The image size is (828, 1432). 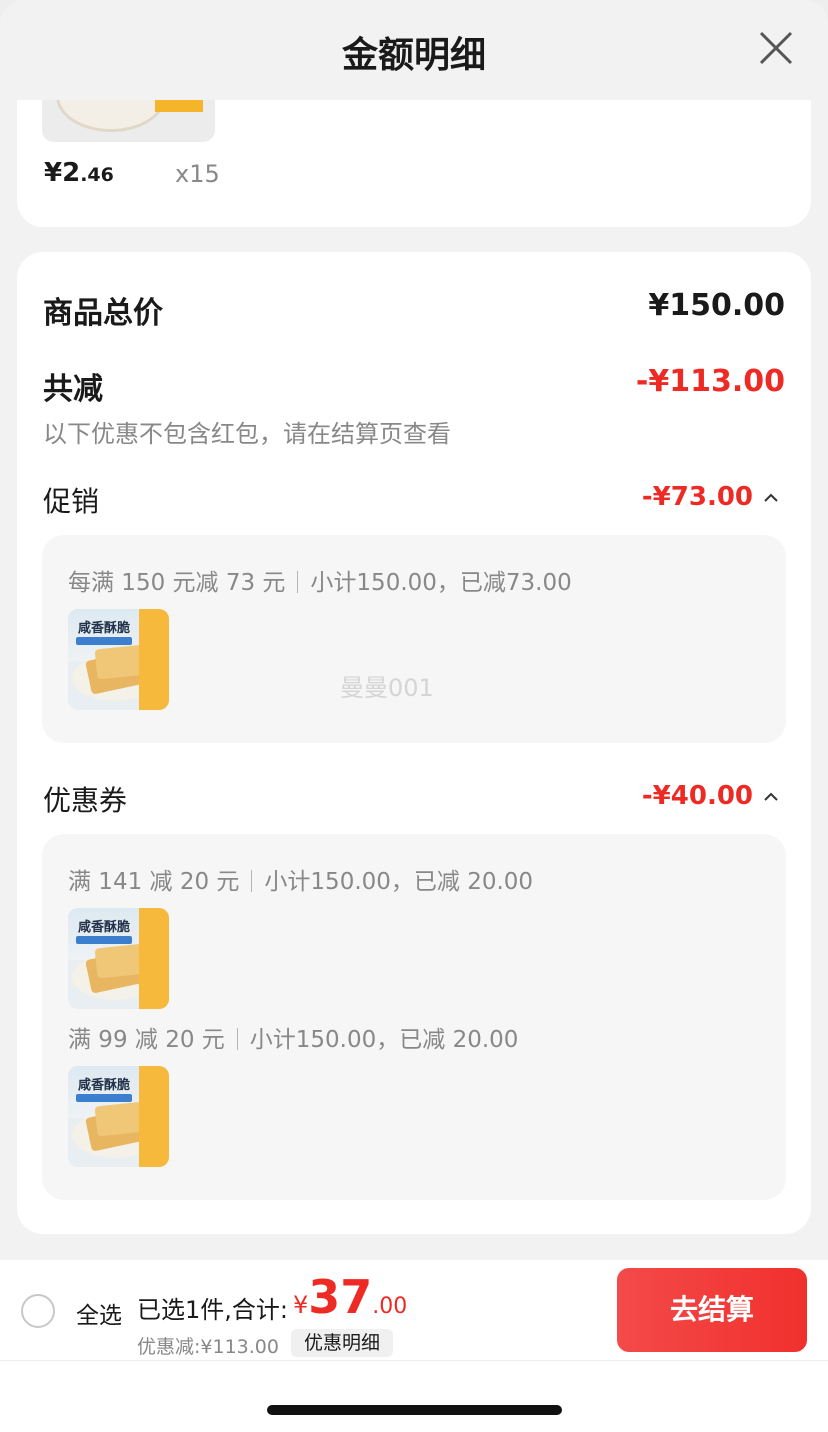 I want to click on close-icon, so click(x=776, y=48).